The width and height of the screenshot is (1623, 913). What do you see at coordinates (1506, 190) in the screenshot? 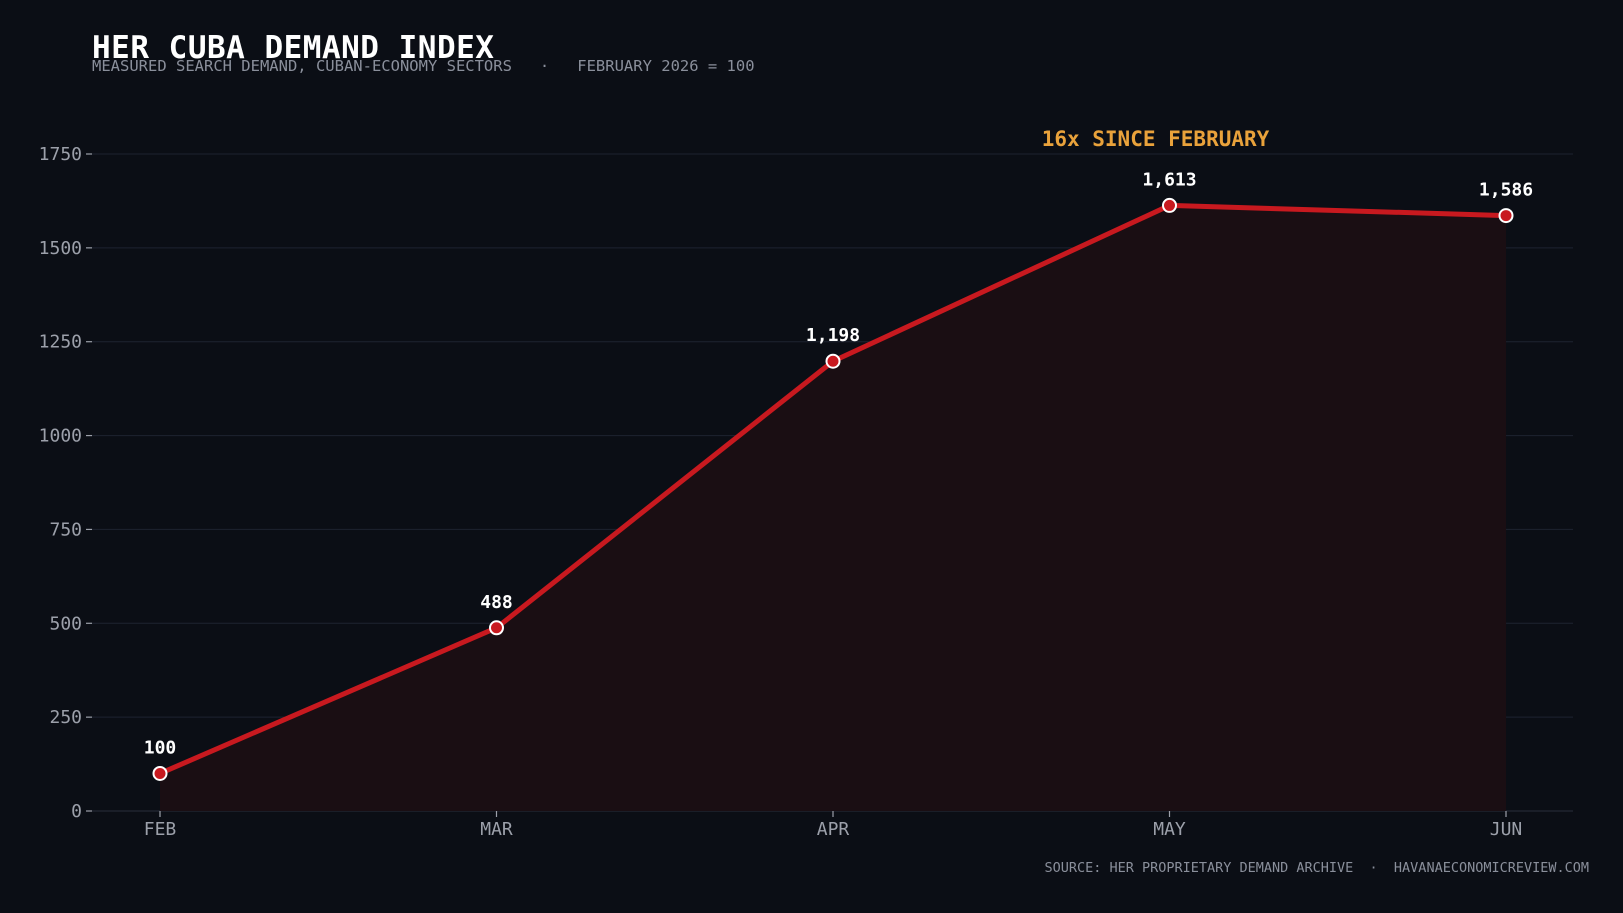
I see `data-label: 1,586` at bounding box center [1506, 190].